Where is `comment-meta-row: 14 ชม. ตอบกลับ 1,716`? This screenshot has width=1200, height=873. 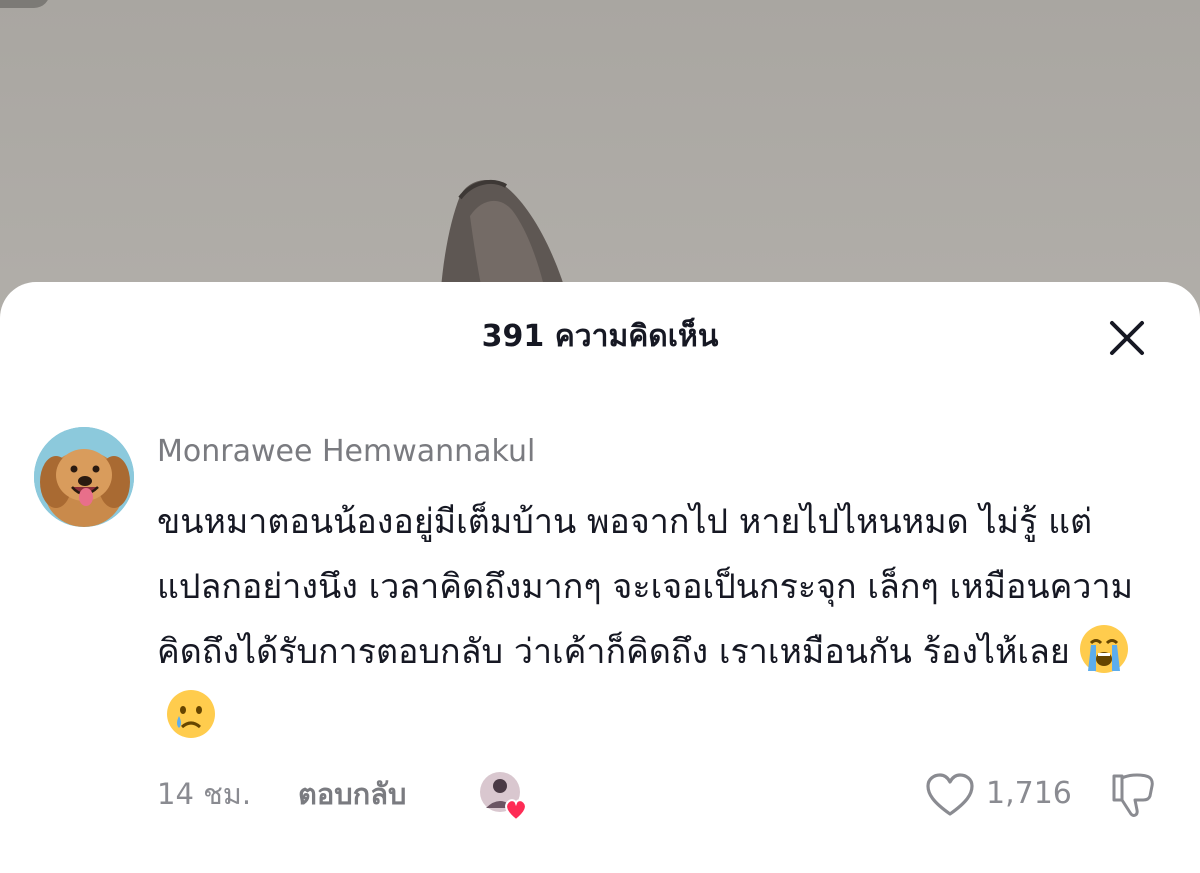
comment-meta-row: 14 ชม. ตอบกลับ 1,716 is located at coordinates (600, 795).